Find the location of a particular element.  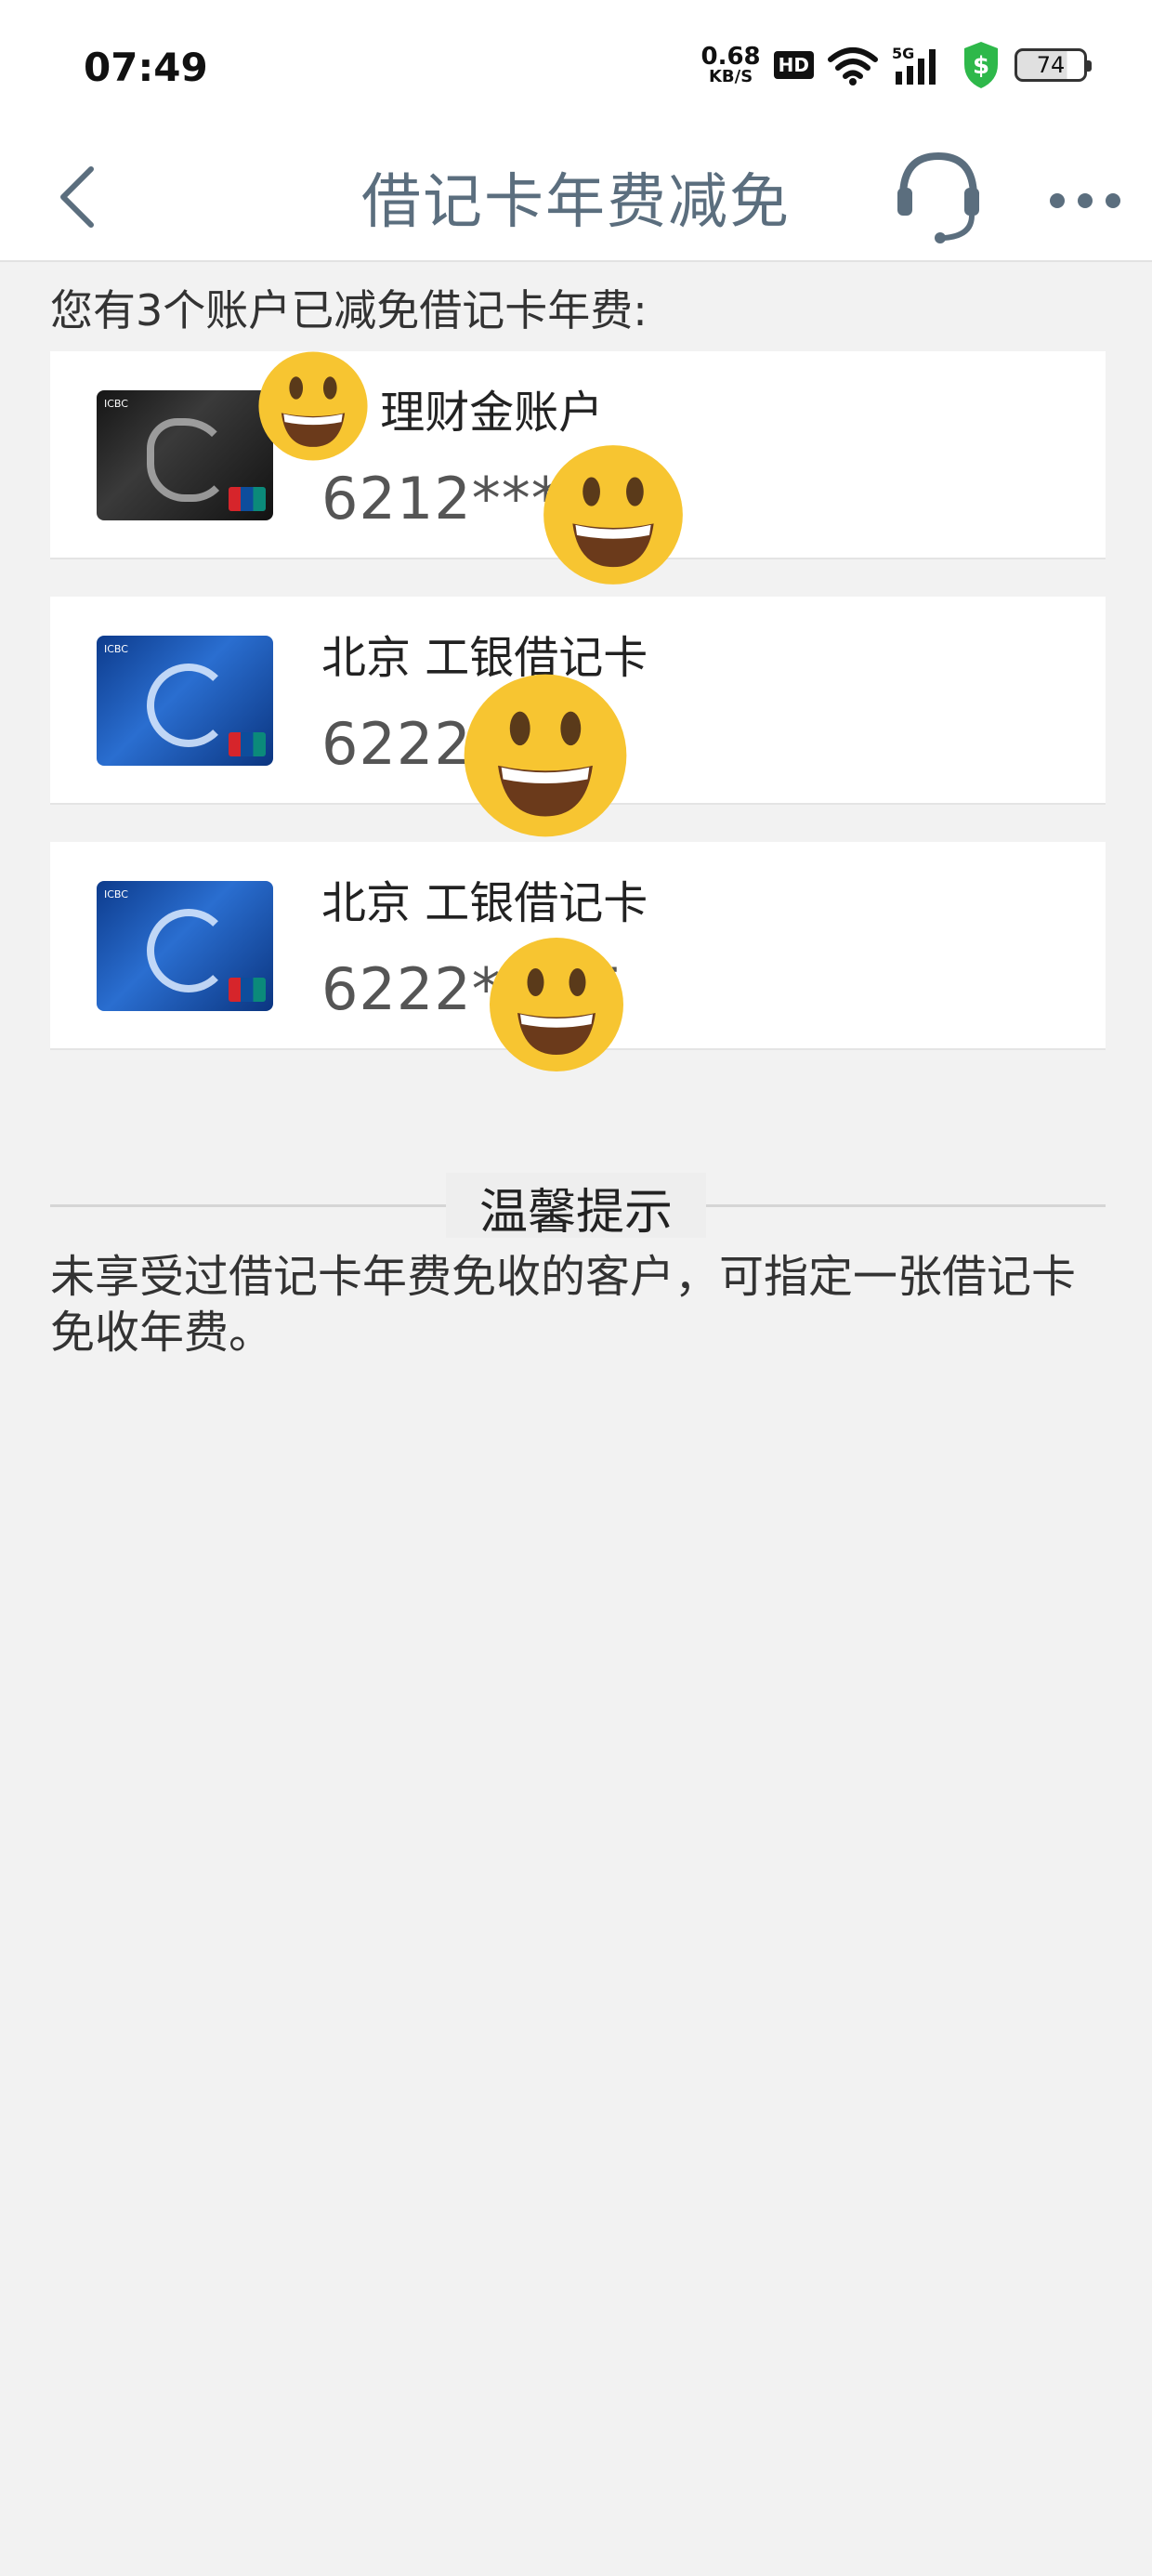

more-options-icon is located at coordinates (1087, 199).